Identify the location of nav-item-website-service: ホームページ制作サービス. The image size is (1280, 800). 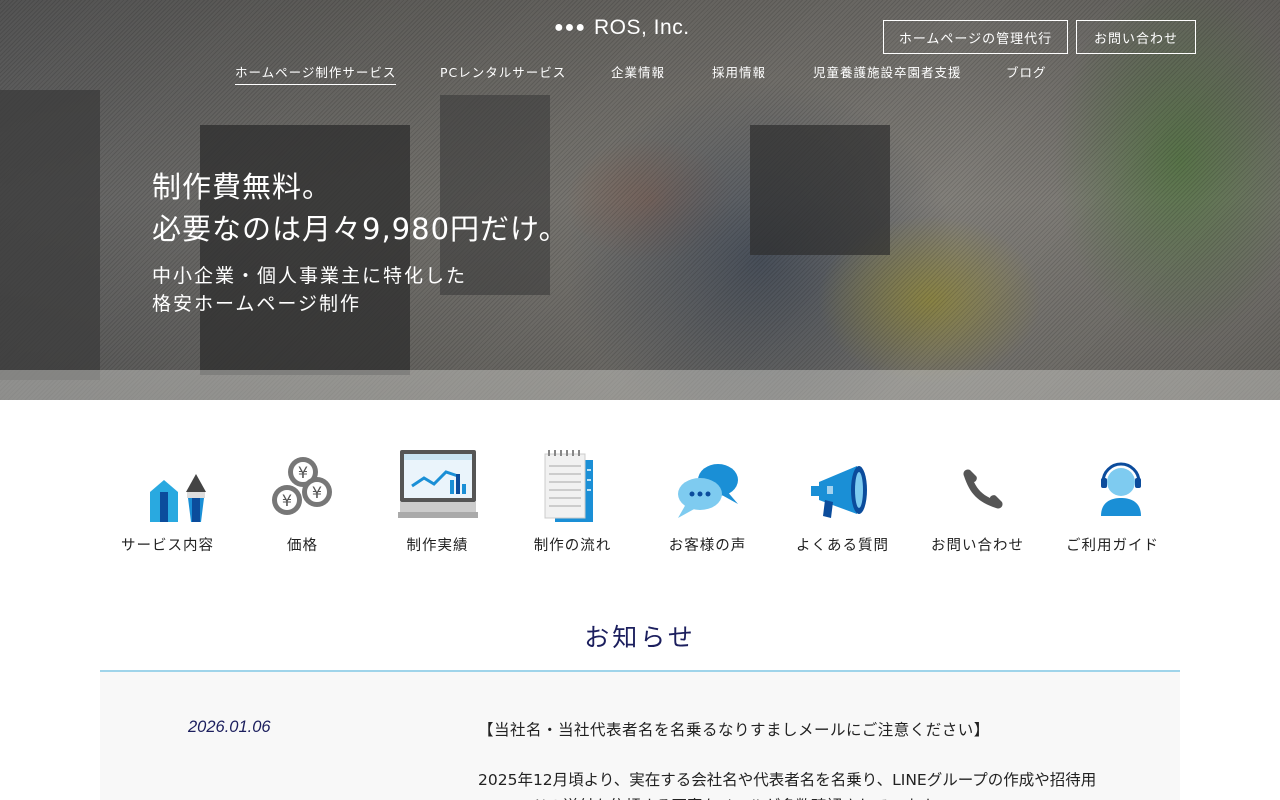
(316, 73).